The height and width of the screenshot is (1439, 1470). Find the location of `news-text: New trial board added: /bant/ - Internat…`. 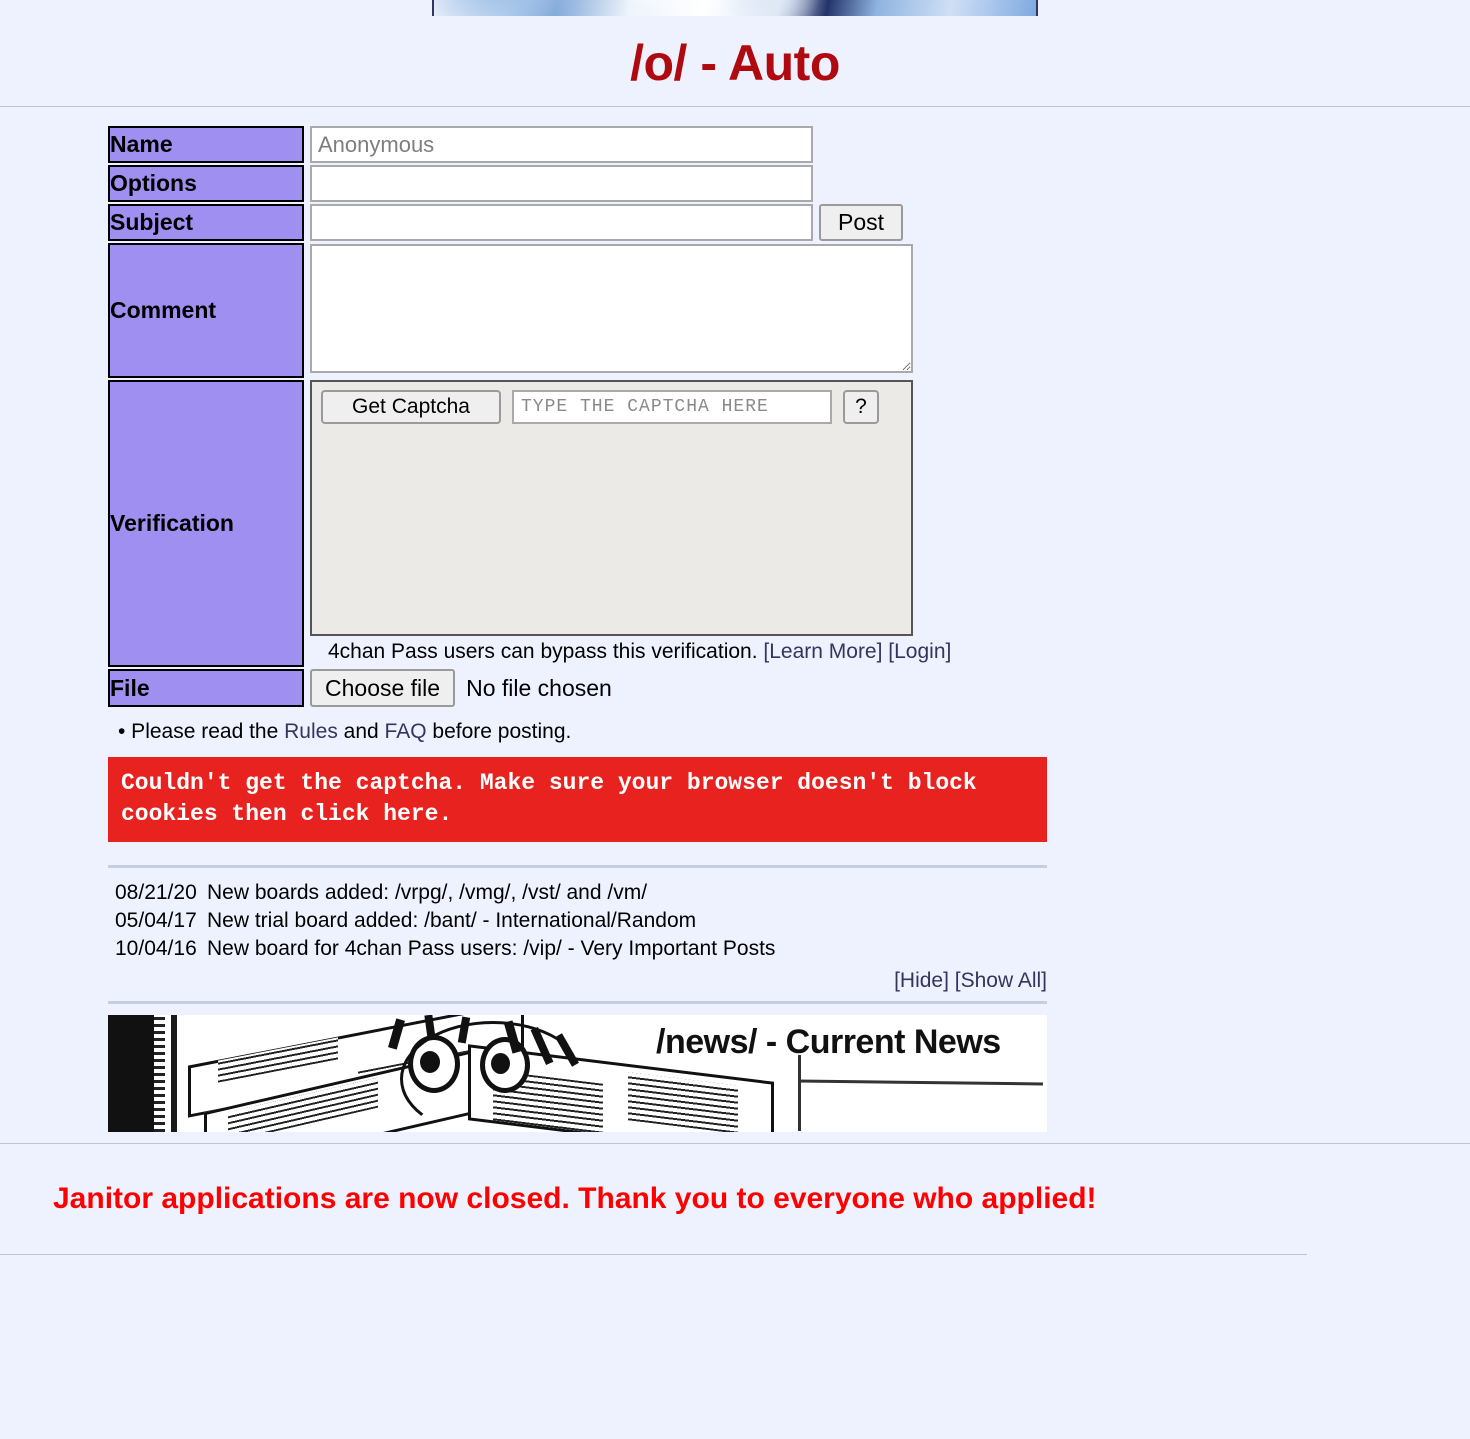

news-text: New trial board added: /bant/ - Internat… is located at coordinates (451, 920).